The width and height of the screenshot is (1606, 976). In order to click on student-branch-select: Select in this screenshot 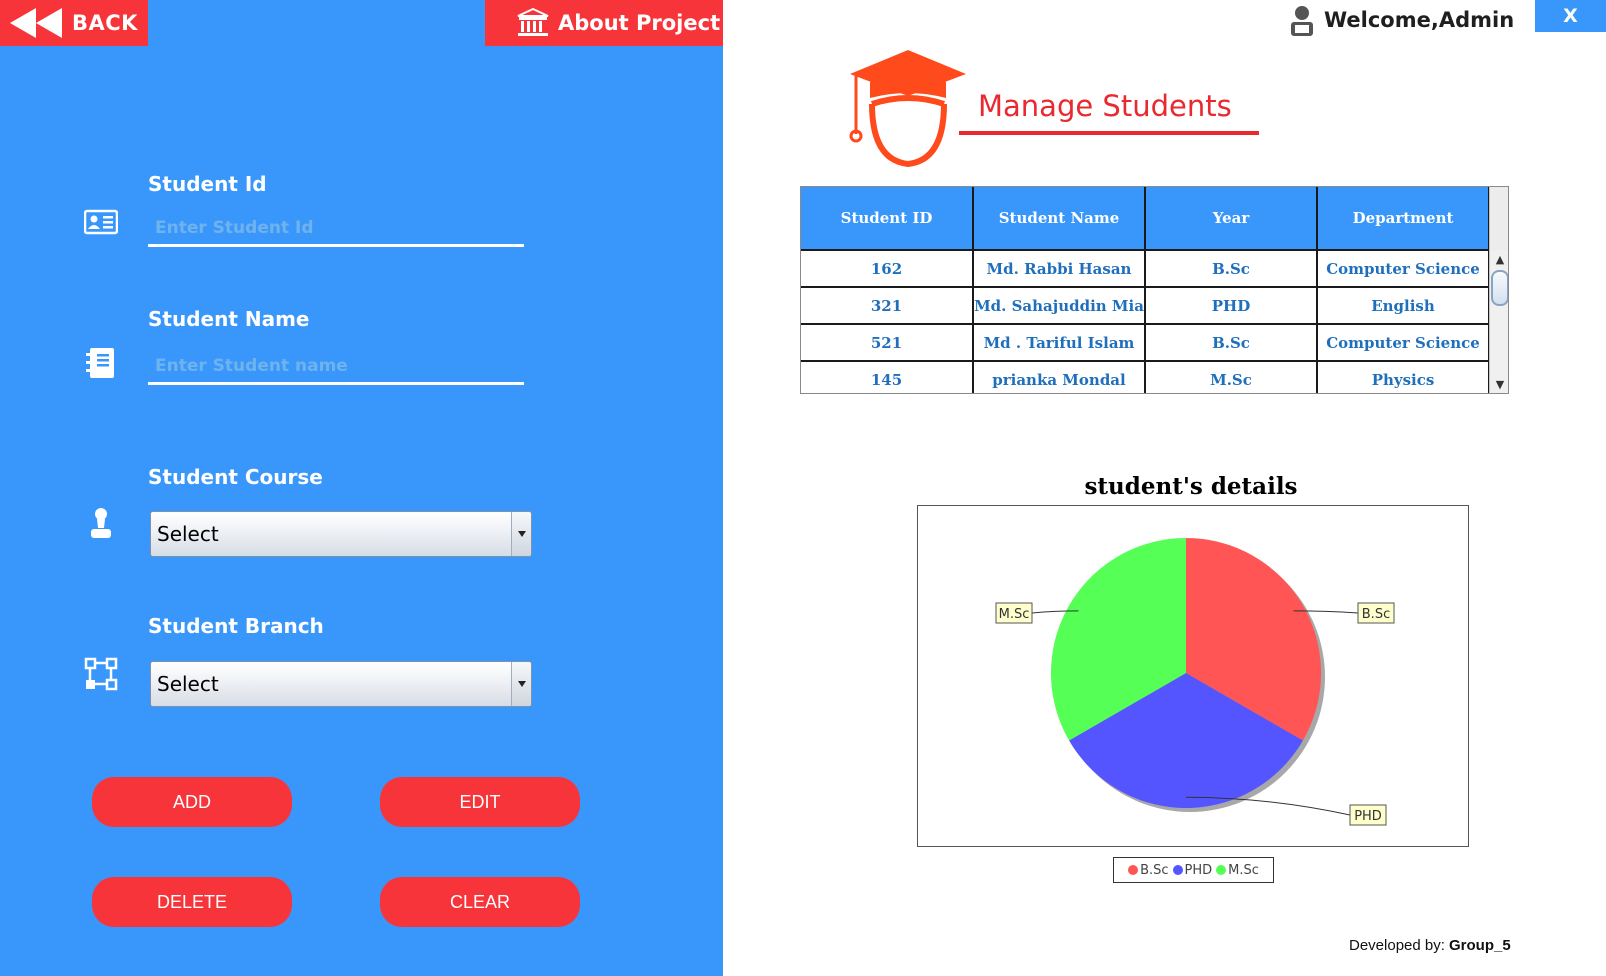, I will do `click(341, 684)`.